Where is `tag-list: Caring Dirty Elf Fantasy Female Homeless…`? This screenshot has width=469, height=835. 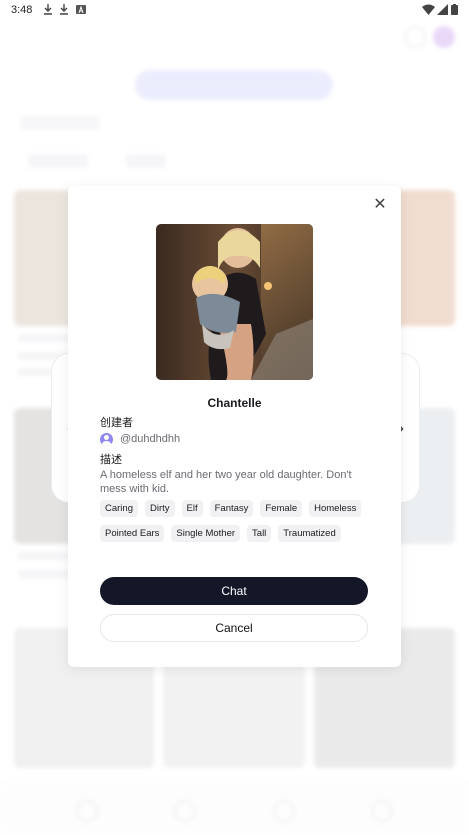 tag-list: Caring Dirty Elf Fantasy Female Homeless… is located at coordinates (240, 521).